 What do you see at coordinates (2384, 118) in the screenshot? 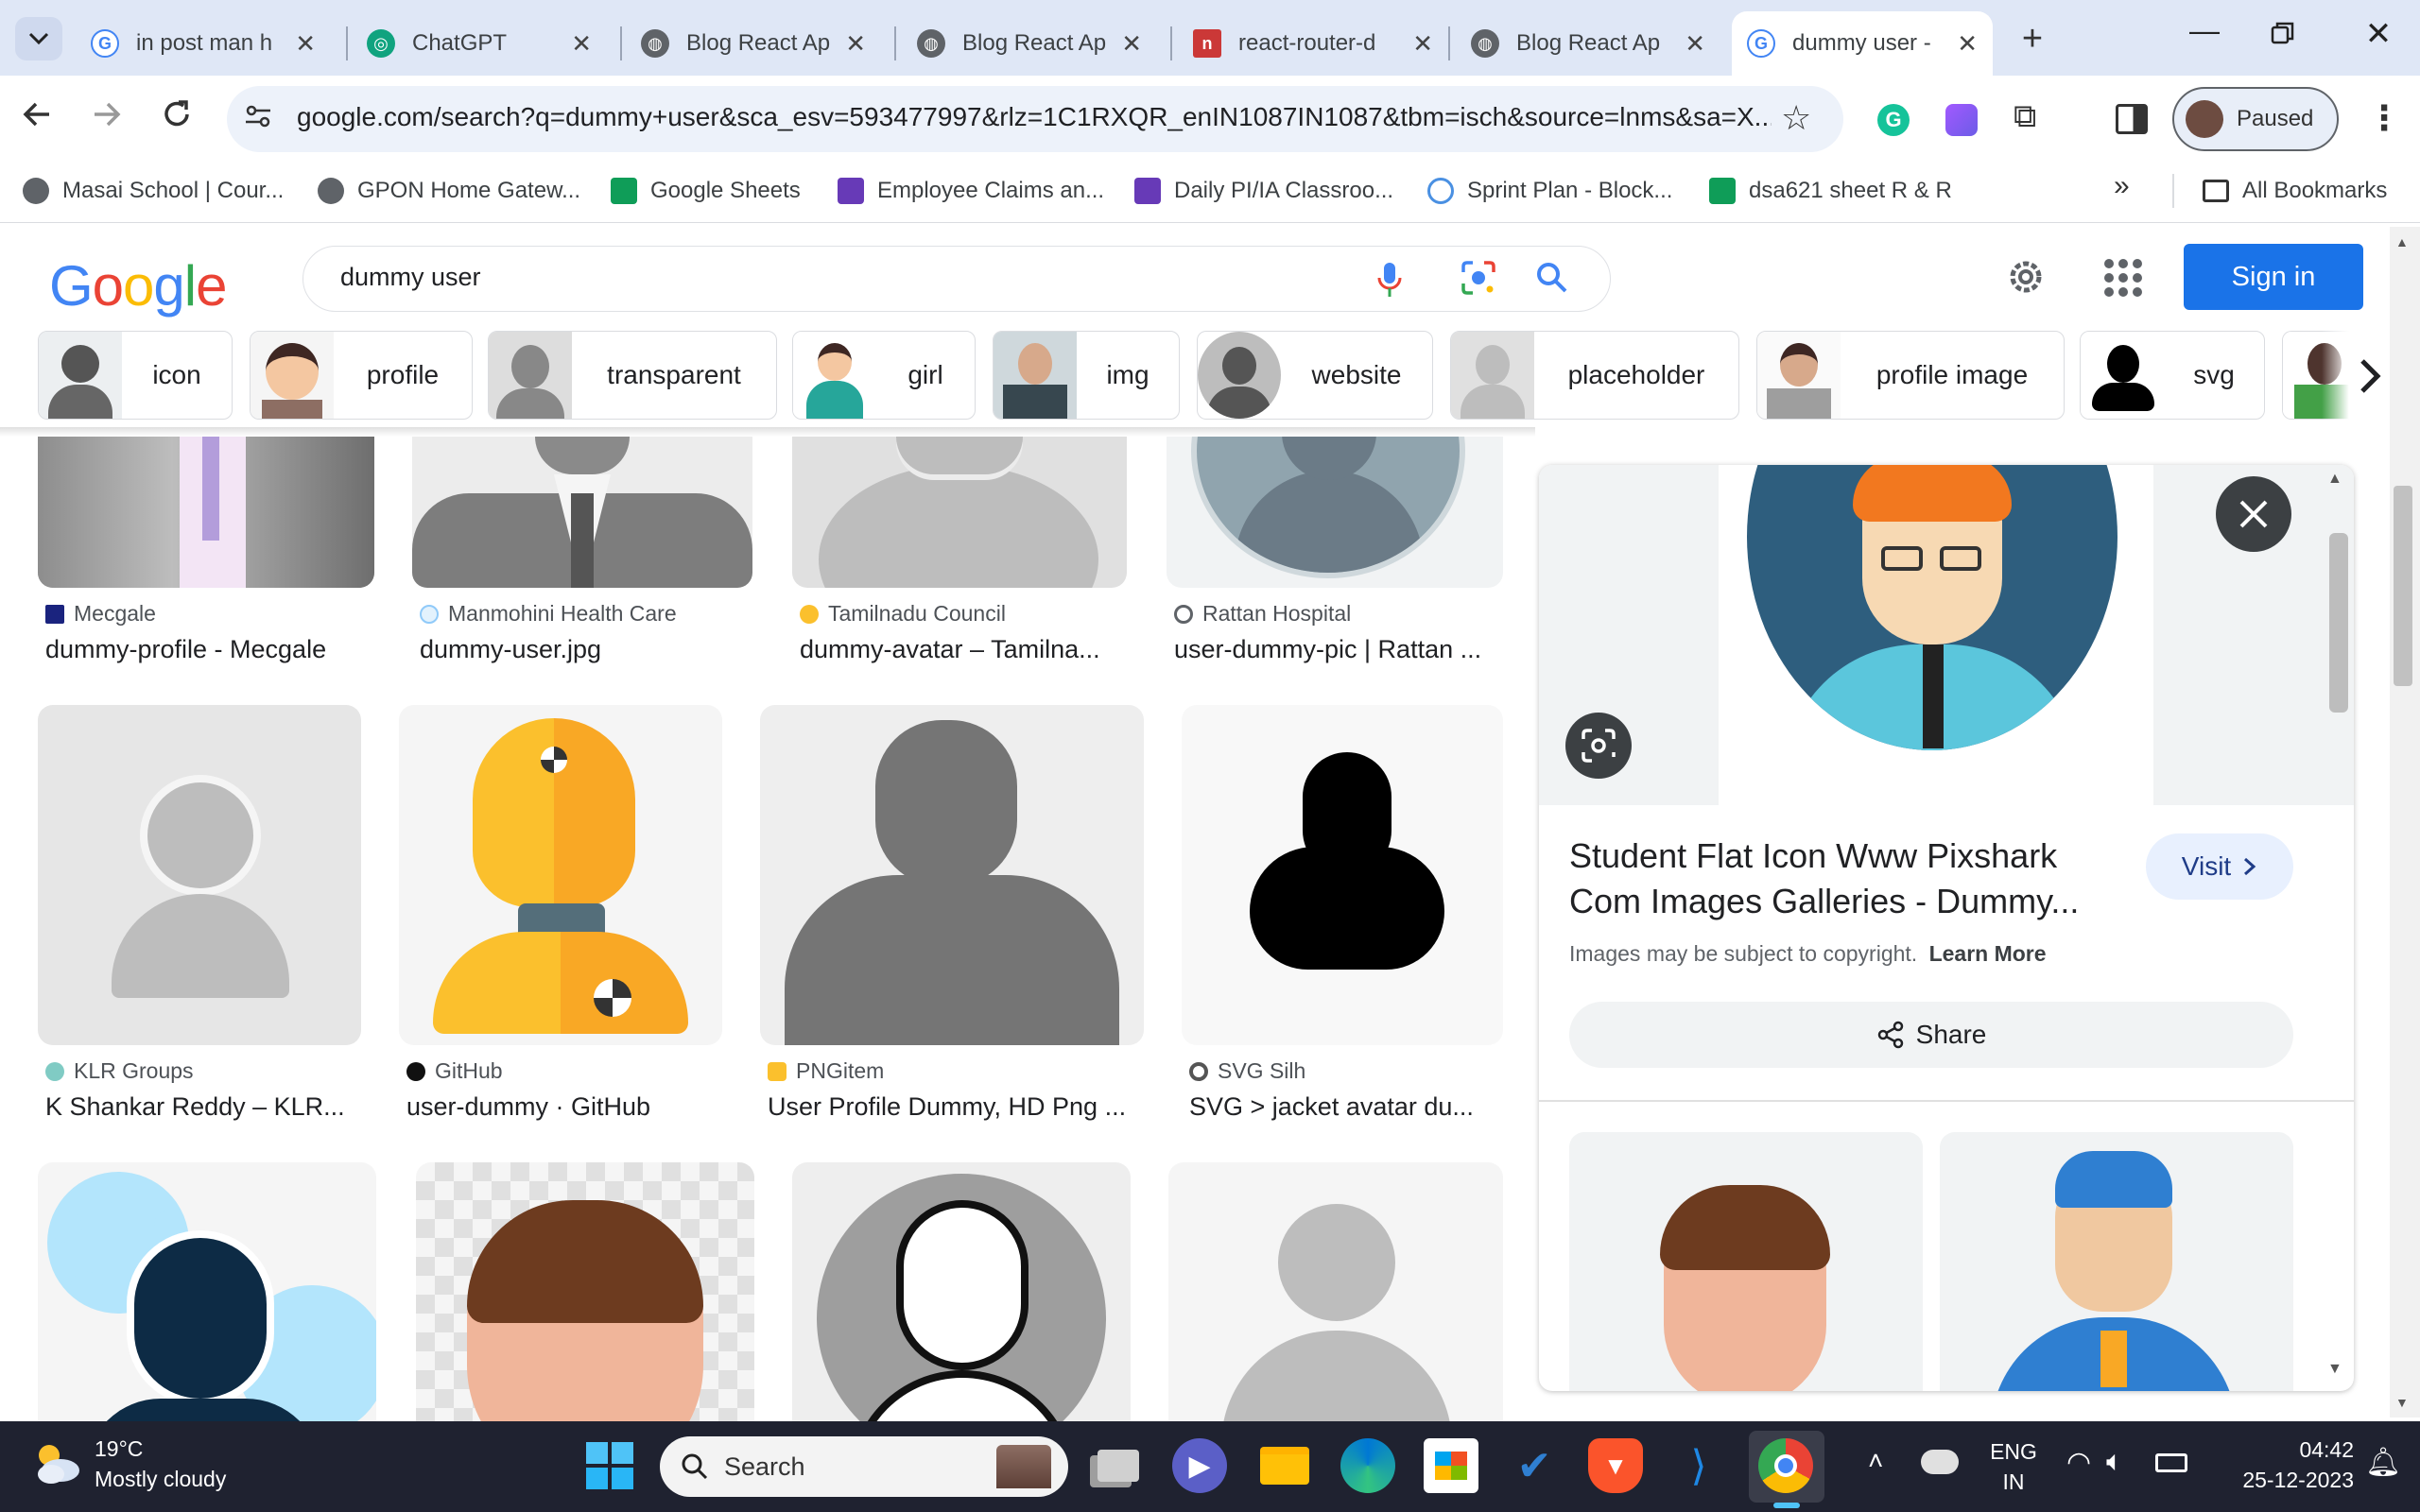
I see `menu-kebab-icon: ⋮` at bounding box center [2384, 118].